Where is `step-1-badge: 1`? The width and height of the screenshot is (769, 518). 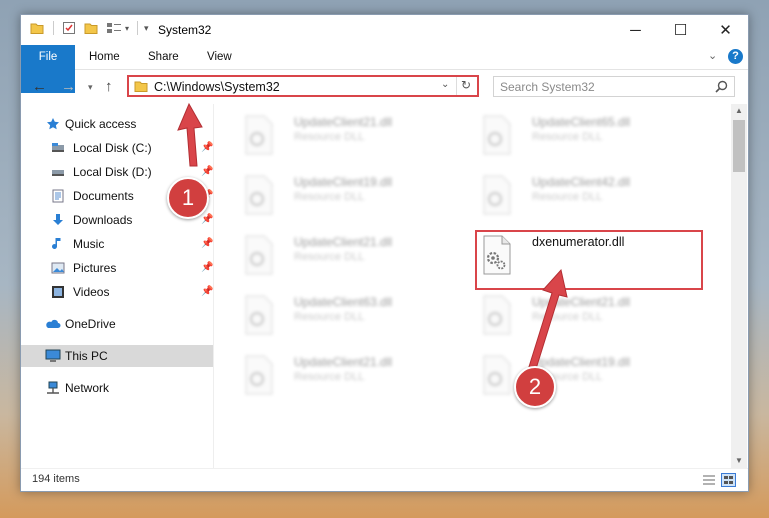 step-1-badge: 1 is located at coordinates (188, 198).